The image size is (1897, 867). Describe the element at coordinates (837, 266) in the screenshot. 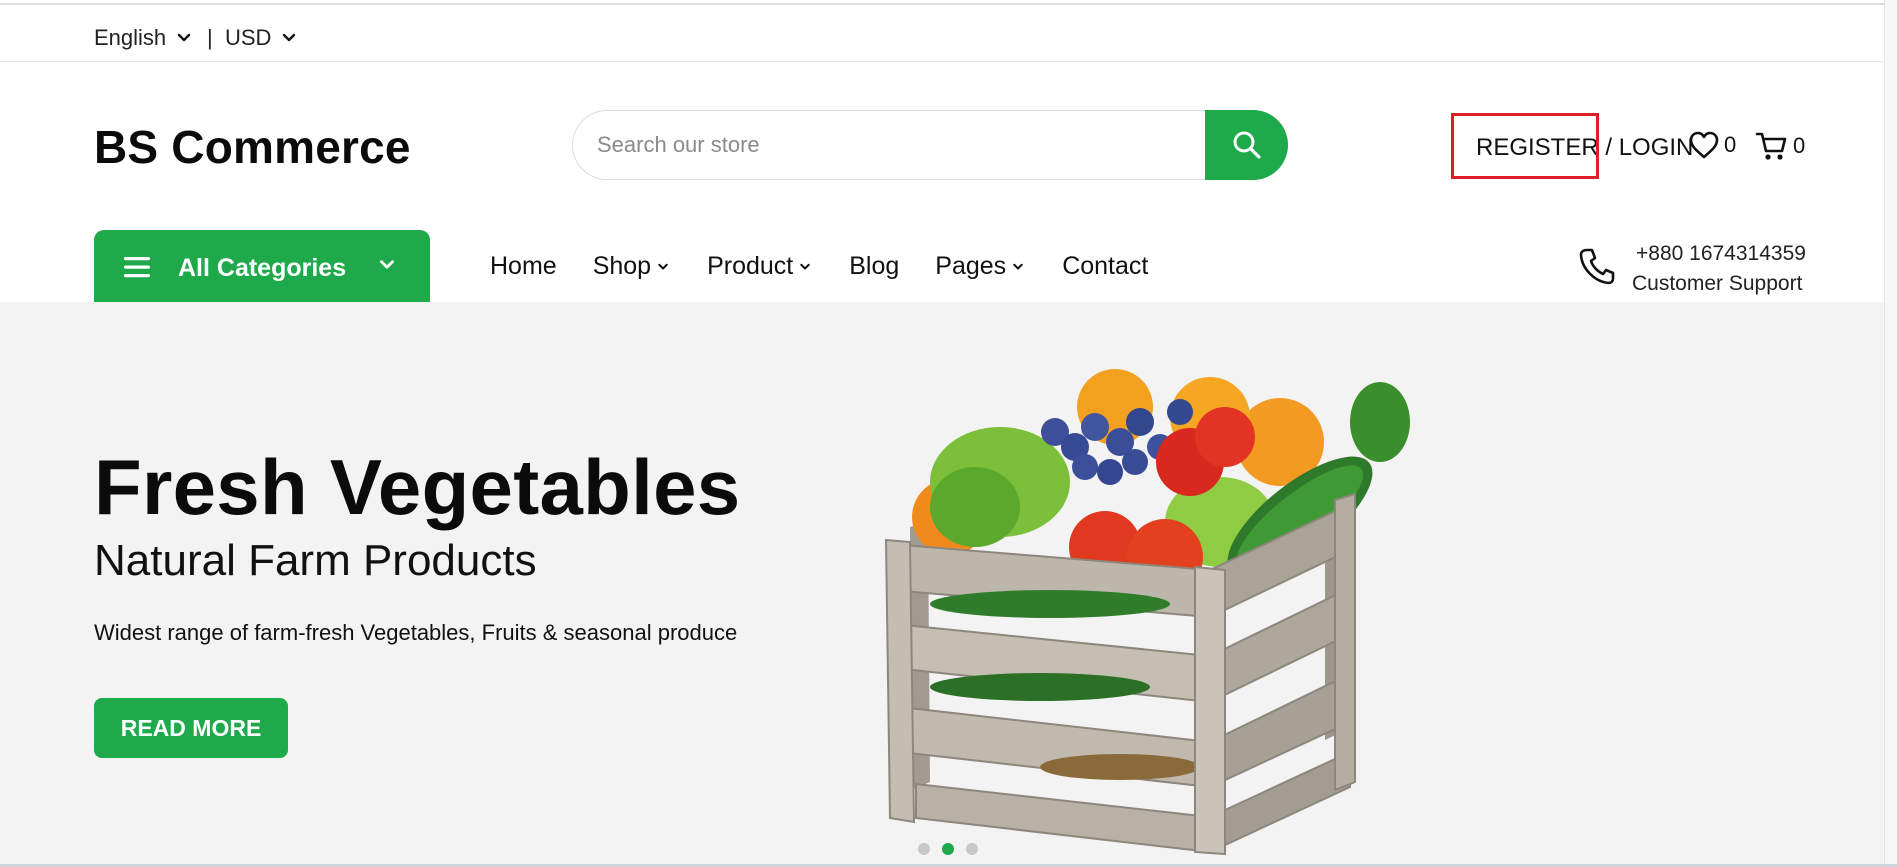

I see `main-nav: Home Shop Product Blog Pages Contact` at that location.